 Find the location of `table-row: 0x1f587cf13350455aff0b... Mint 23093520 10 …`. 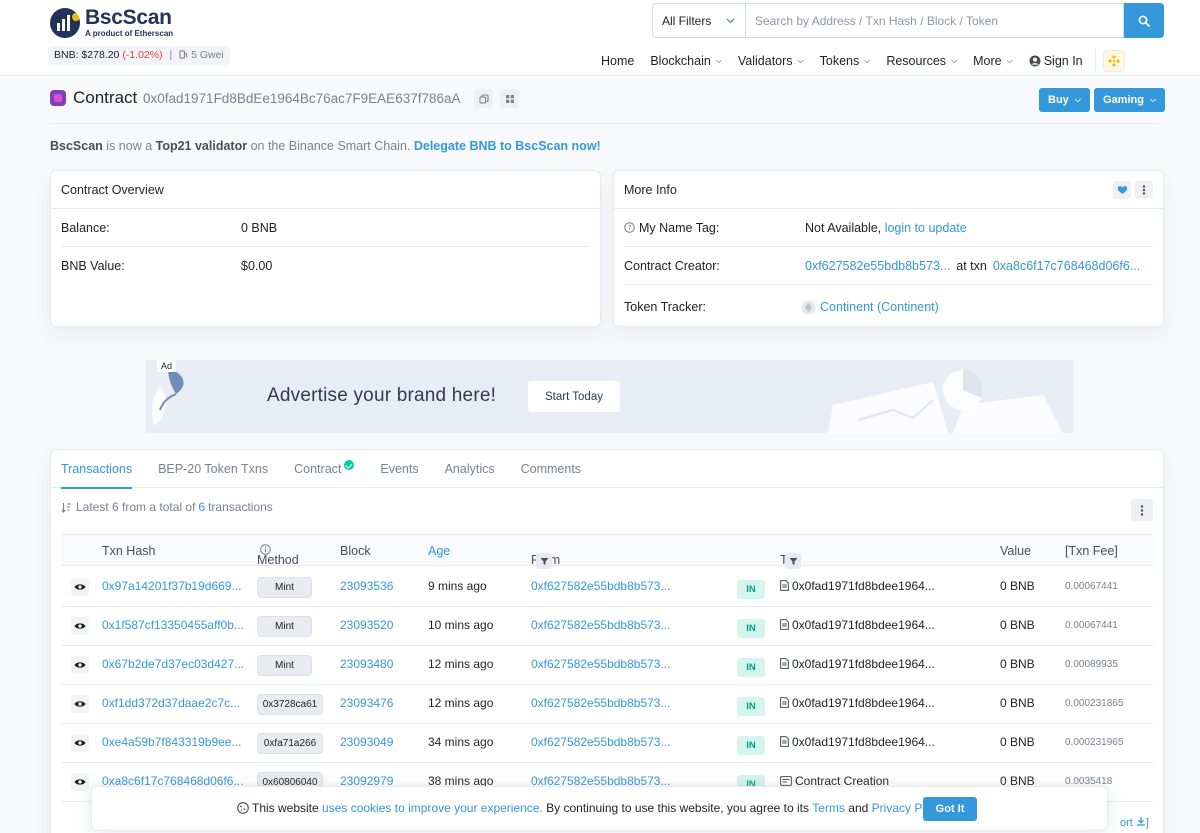

table-row: 0x1f587cf13350455aff0b... Mint 23093520 10 … is located at coordinates (607, 626).